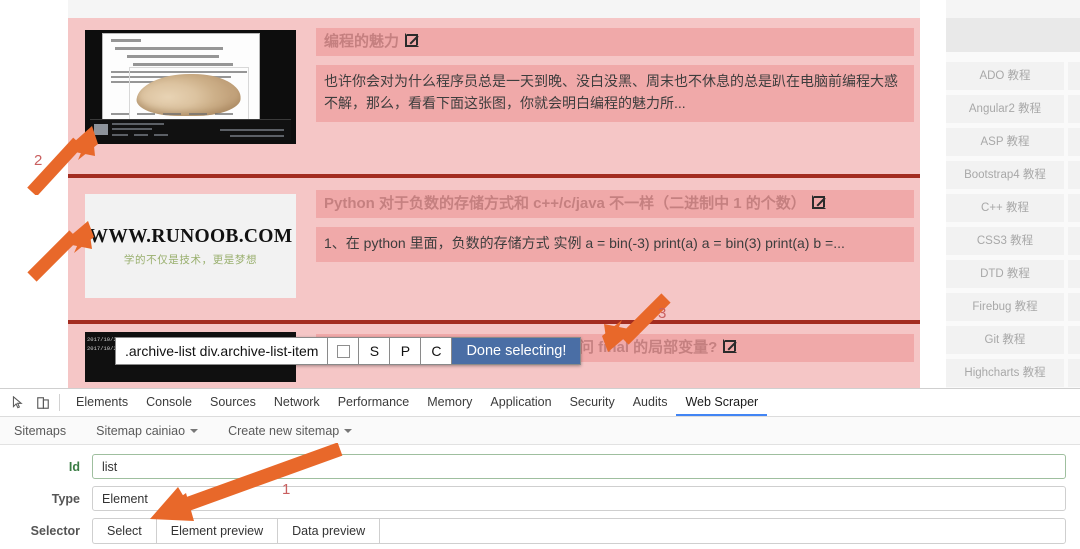 The width and height of the screenshot is (1080, 549). I want to click on tutorial-link: H, so click(1074, 373).